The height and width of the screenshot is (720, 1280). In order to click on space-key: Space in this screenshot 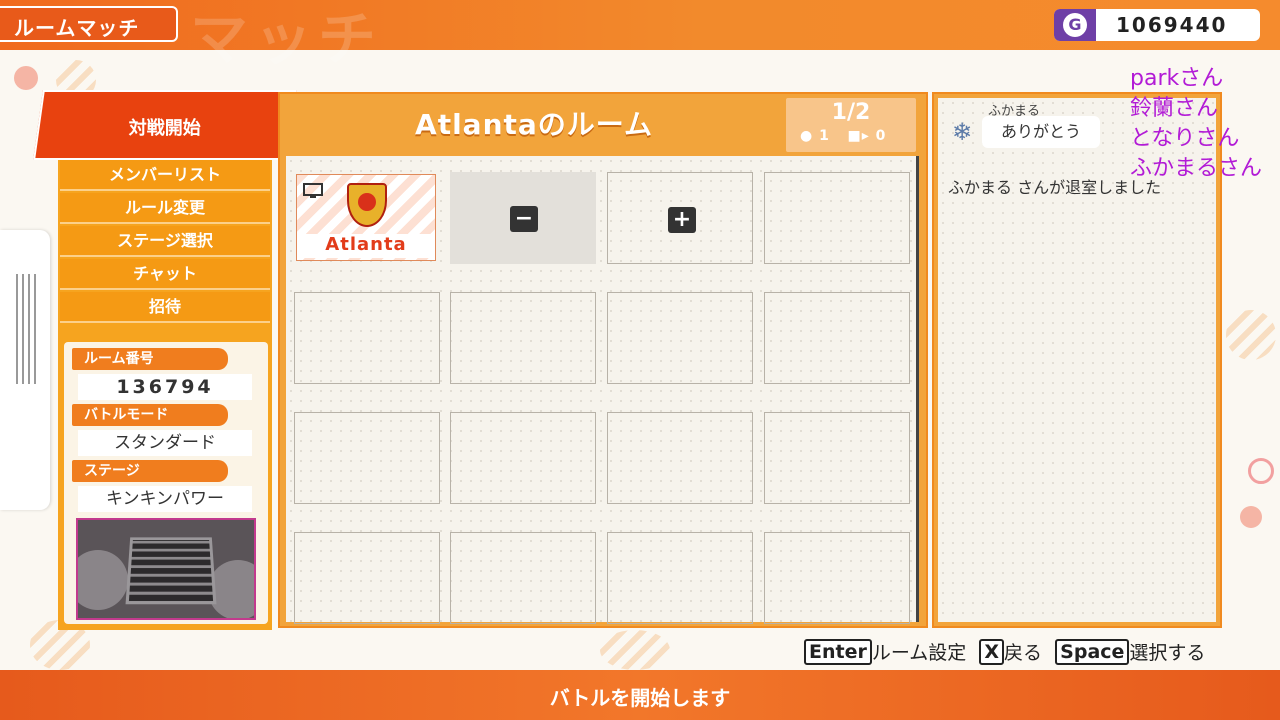, I will do `click(1092, 651)`.